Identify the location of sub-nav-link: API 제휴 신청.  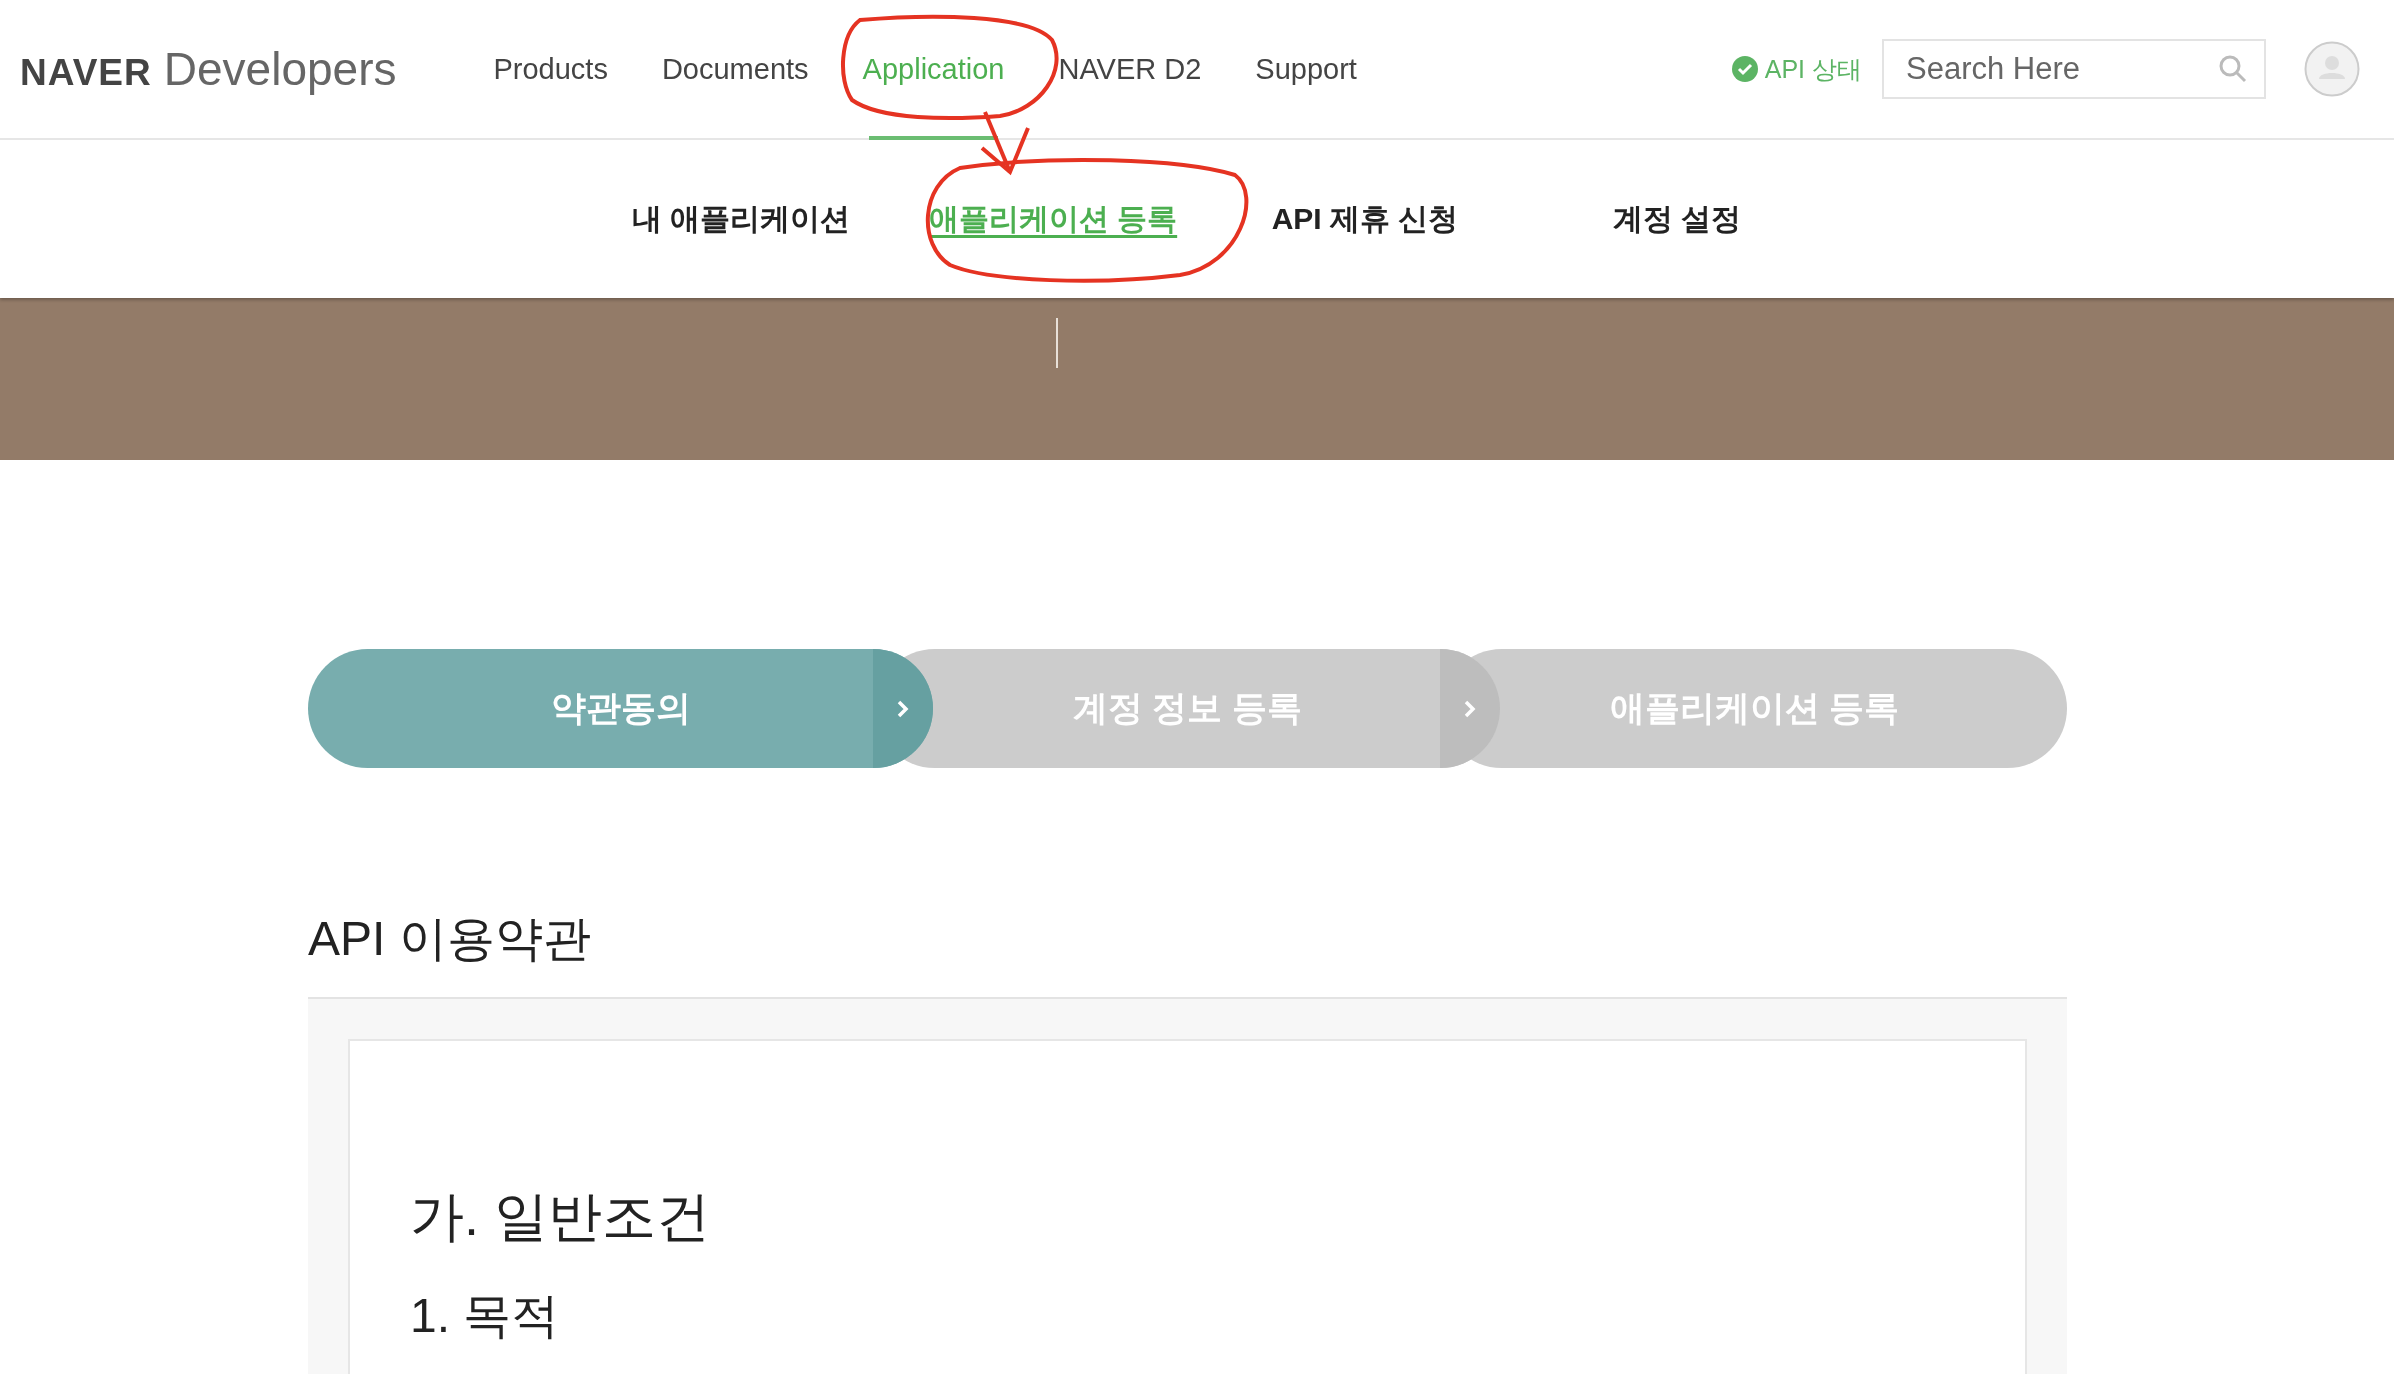
(1365, 219).